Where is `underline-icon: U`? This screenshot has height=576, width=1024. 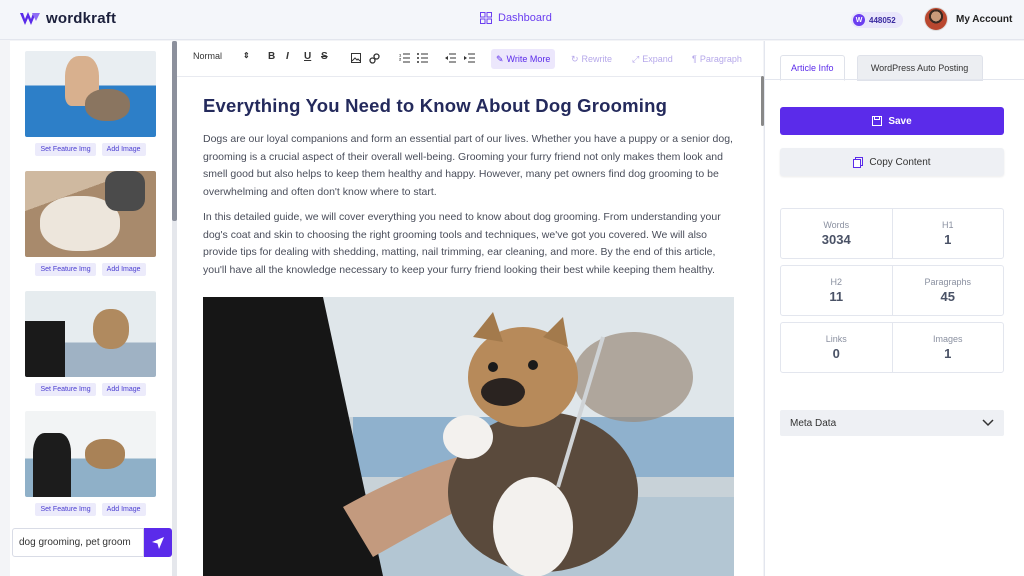 underline-icon: U is located at coordinates (307, 56).